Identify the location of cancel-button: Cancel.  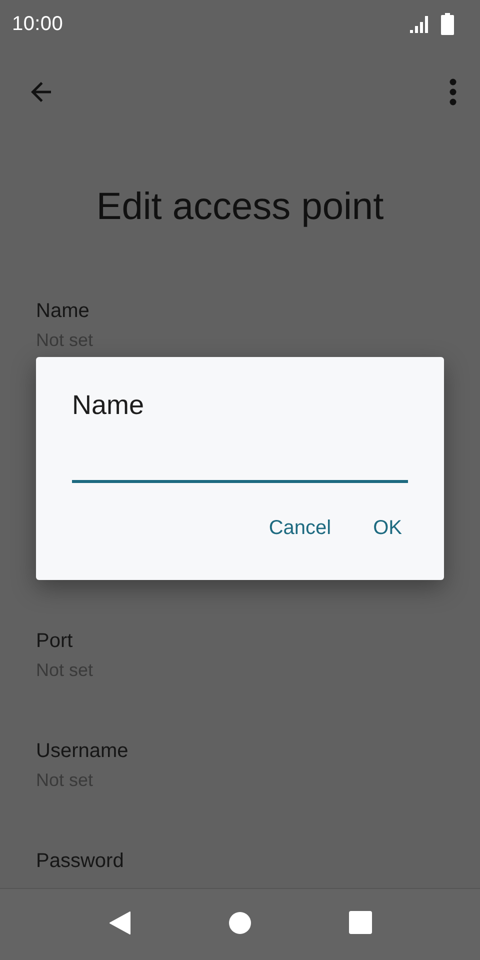
(300, 528).